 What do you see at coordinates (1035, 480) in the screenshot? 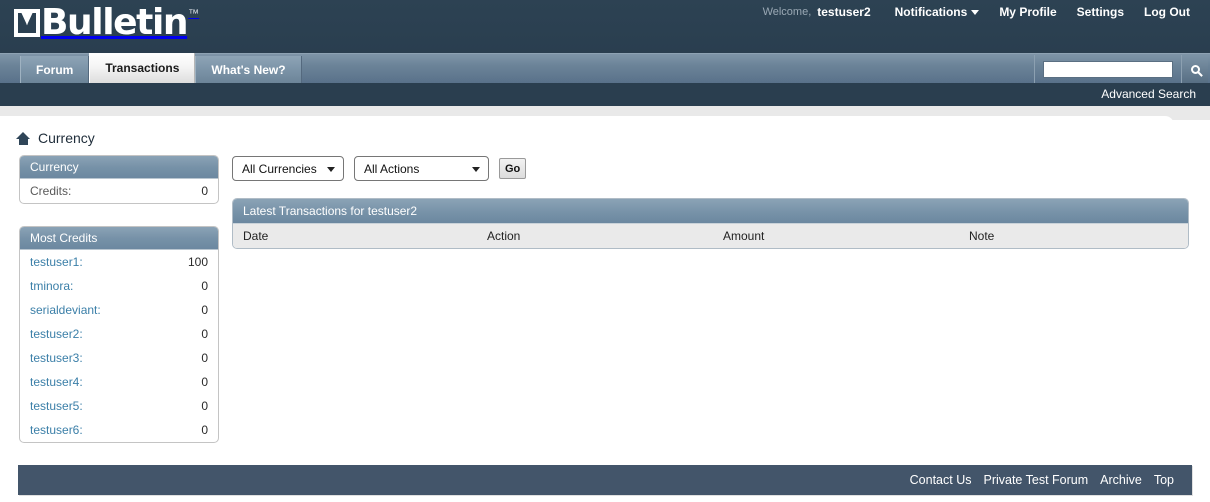
I see `footer-link-private-test-forum: Private Test Forum` at bounding box center [1035, 480].